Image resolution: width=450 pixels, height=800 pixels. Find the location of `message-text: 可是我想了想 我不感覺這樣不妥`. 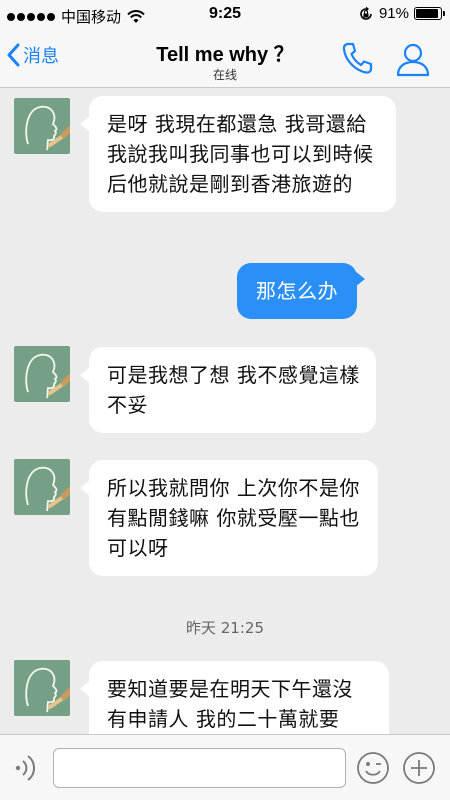

message-text: 可是我想了想 我不感覺這樣不妥 is located at coordinates (233, 390).